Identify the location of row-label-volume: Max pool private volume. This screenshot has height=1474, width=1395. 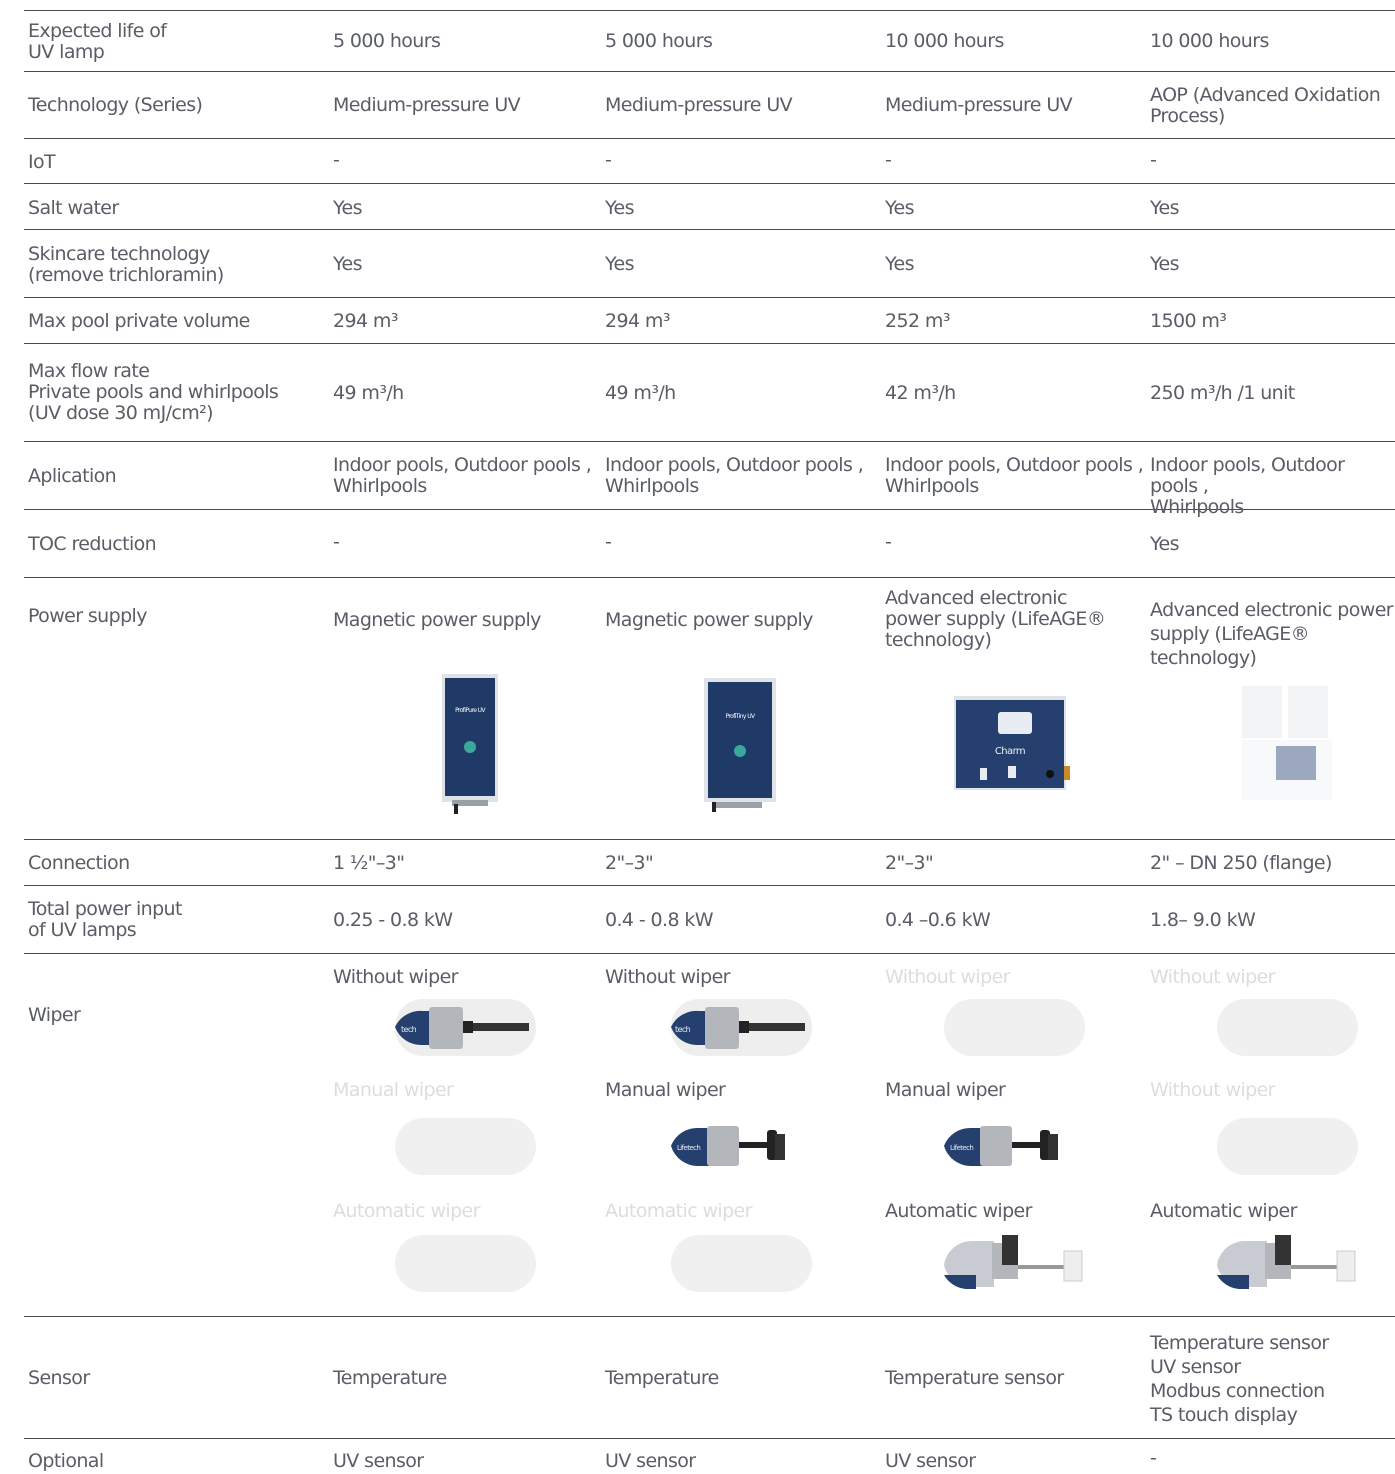
(139, 321).